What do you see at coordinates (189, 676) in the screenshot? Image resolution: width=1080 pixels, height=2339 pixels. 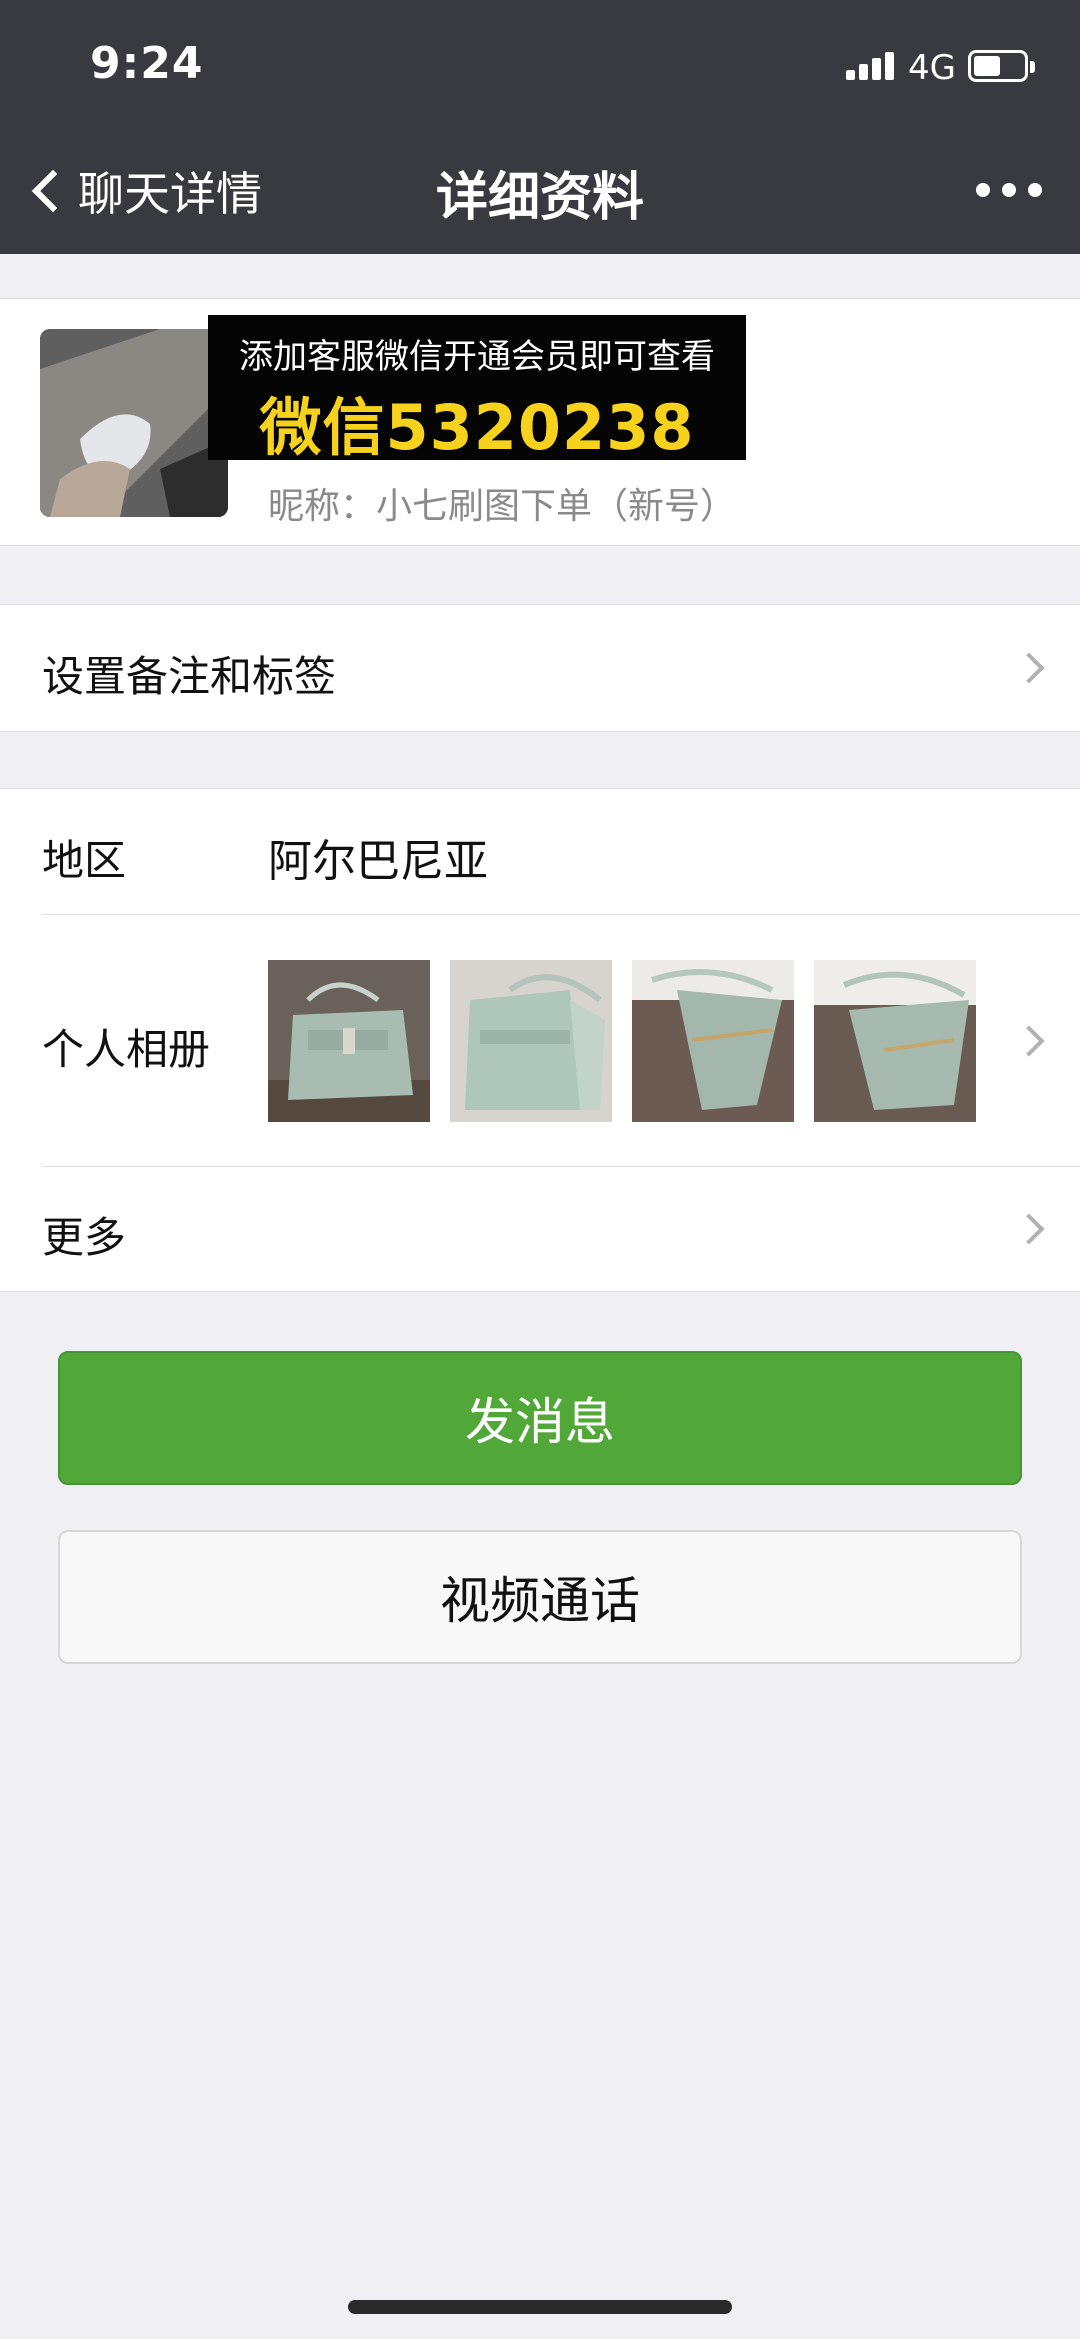 I see `settings-row-label: 设置备注和标签` at bounding box center [189, 676].